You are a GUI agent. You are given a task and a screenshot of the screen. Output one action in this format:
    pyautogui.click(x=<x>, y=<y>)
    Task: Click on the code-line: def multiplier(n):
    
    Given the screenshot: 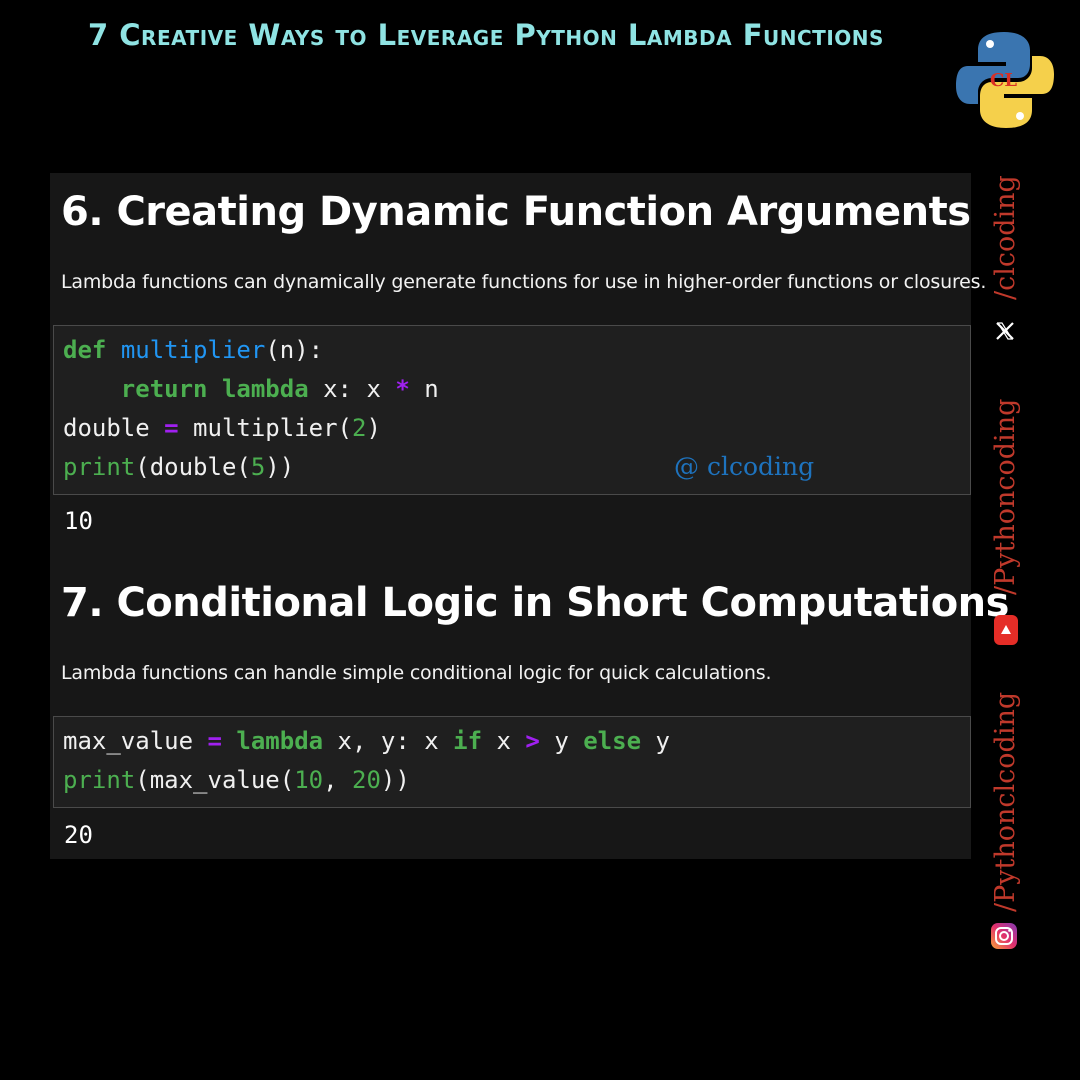 What is the action you would take?
    pyautogui.click(x=193, y=350)
    